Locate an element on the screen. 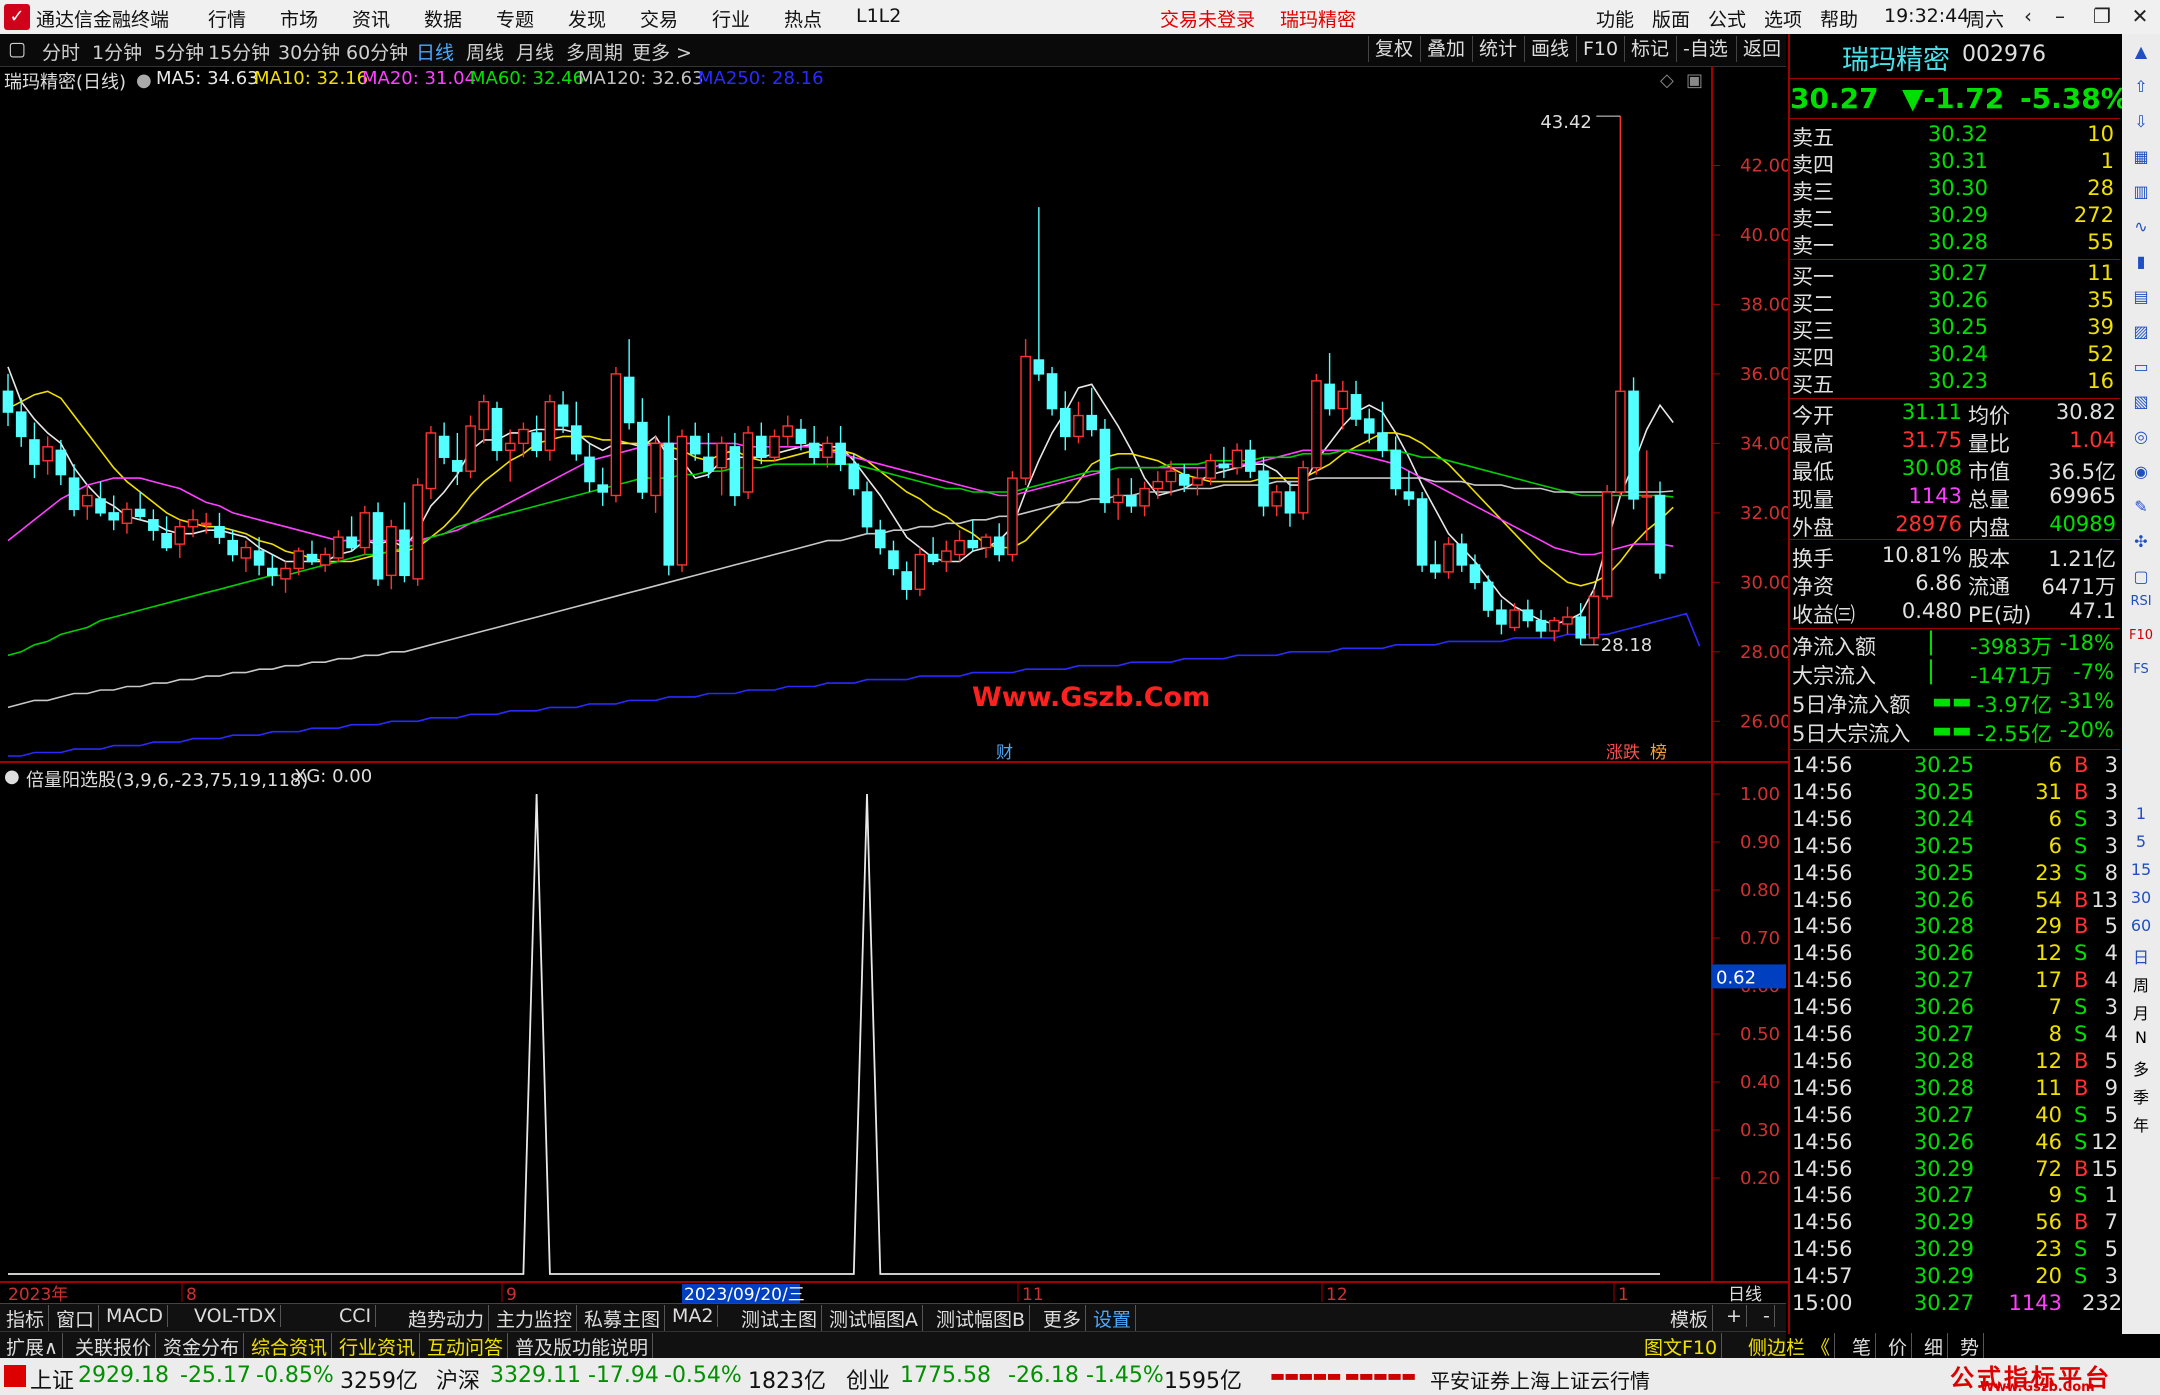 The width and height of the screenshot is (2160, 1395). period-multi: 多周期 is located at coordinates (594, 51).